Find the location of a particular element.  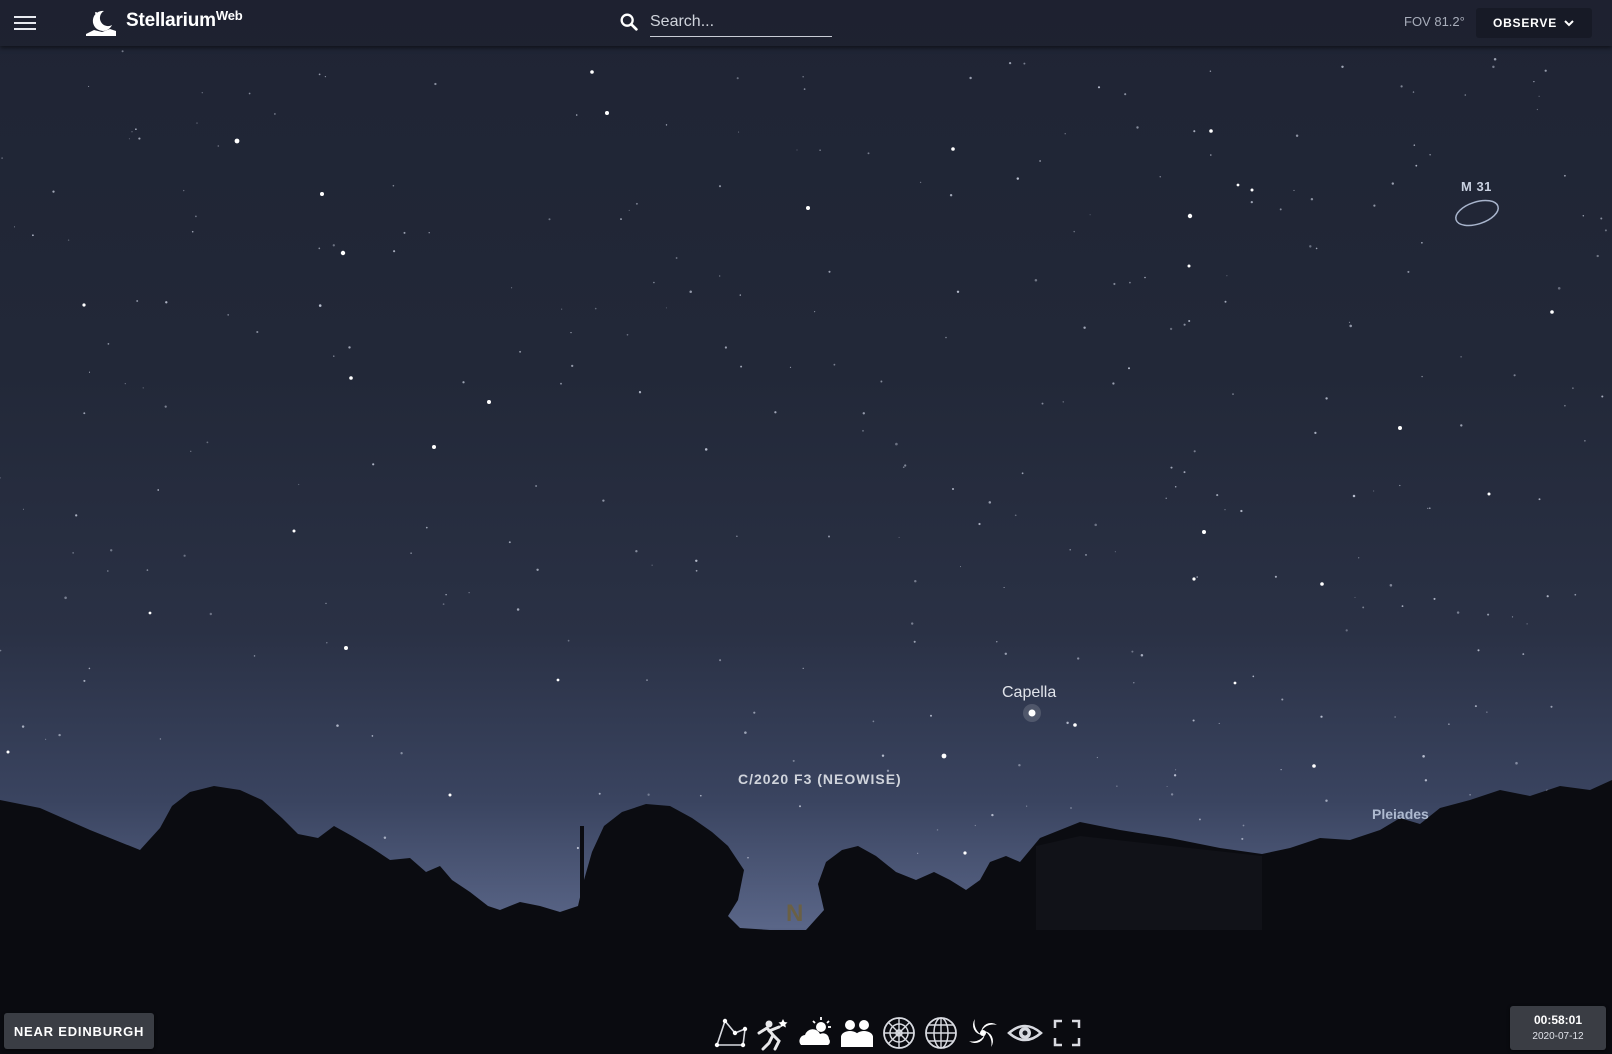

observe-label: OBSERVE is located at coordinates (1525, 23).